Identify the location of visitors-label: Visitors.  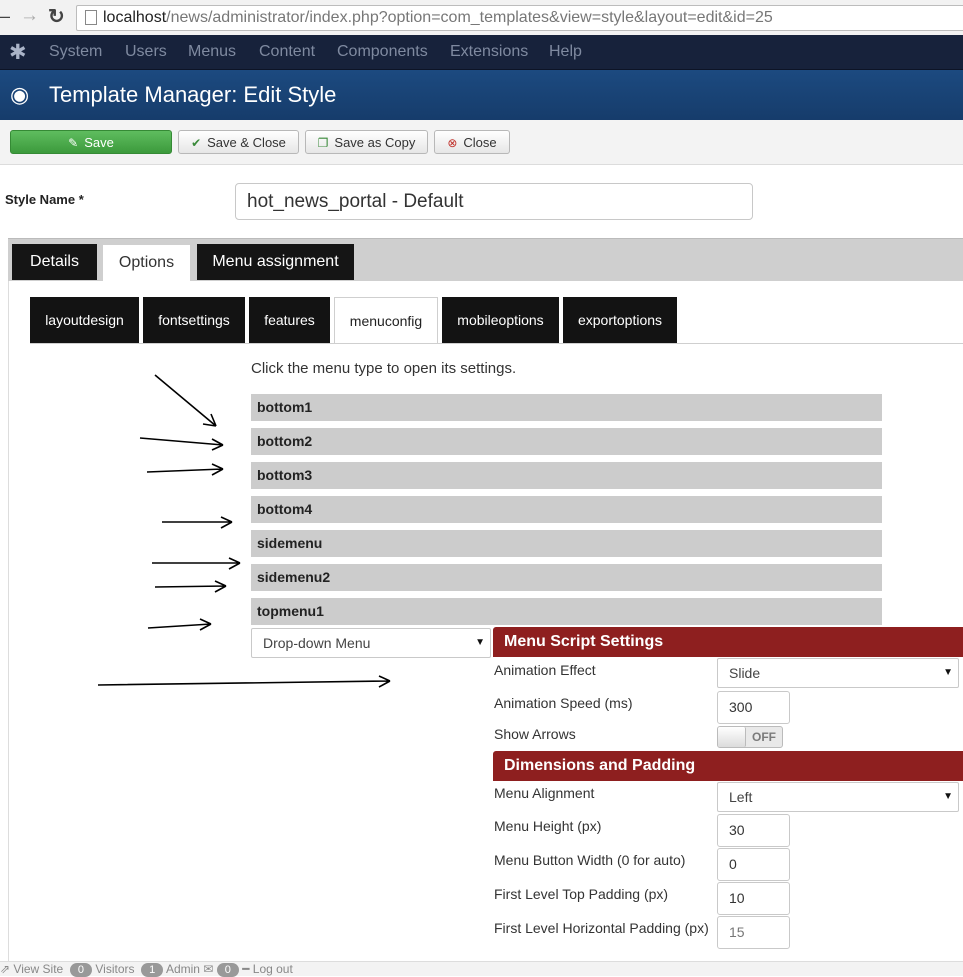
(115, 969).